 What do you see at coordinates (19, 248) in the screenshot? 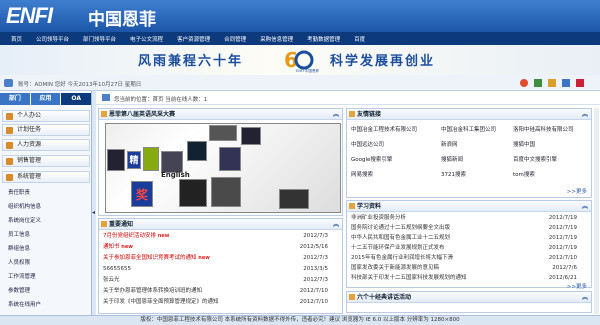
I see `submenu-groups: 群组信息` at bounding box center [19, 248].